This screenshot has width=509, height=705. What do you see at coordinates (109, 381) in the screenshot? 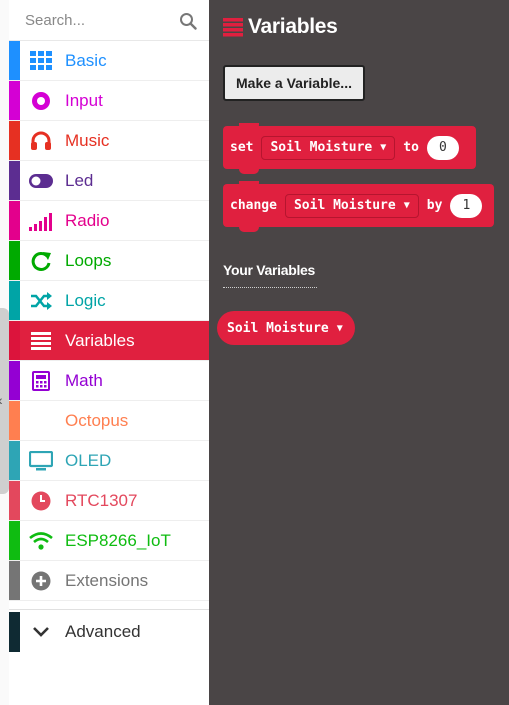
I see `category-math: Math` at bounding box center [109, 381].